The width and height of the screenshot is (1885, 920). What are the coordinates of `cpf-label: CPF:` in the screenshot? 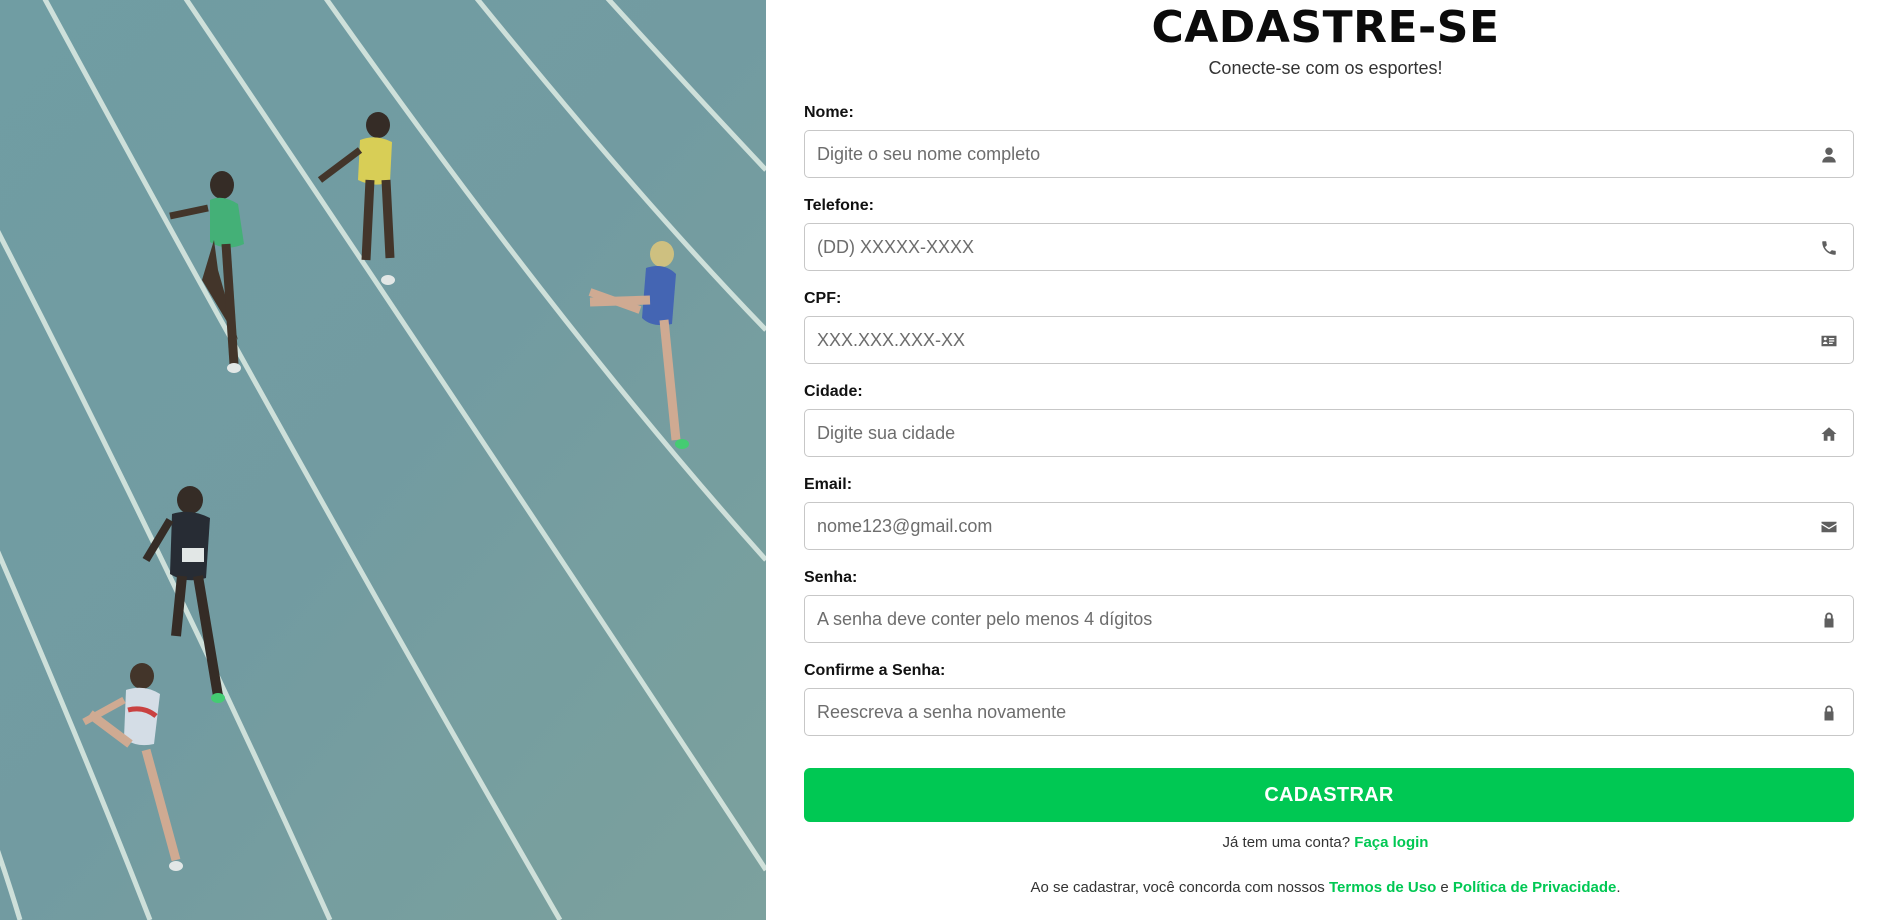 It's located at (823, 298).